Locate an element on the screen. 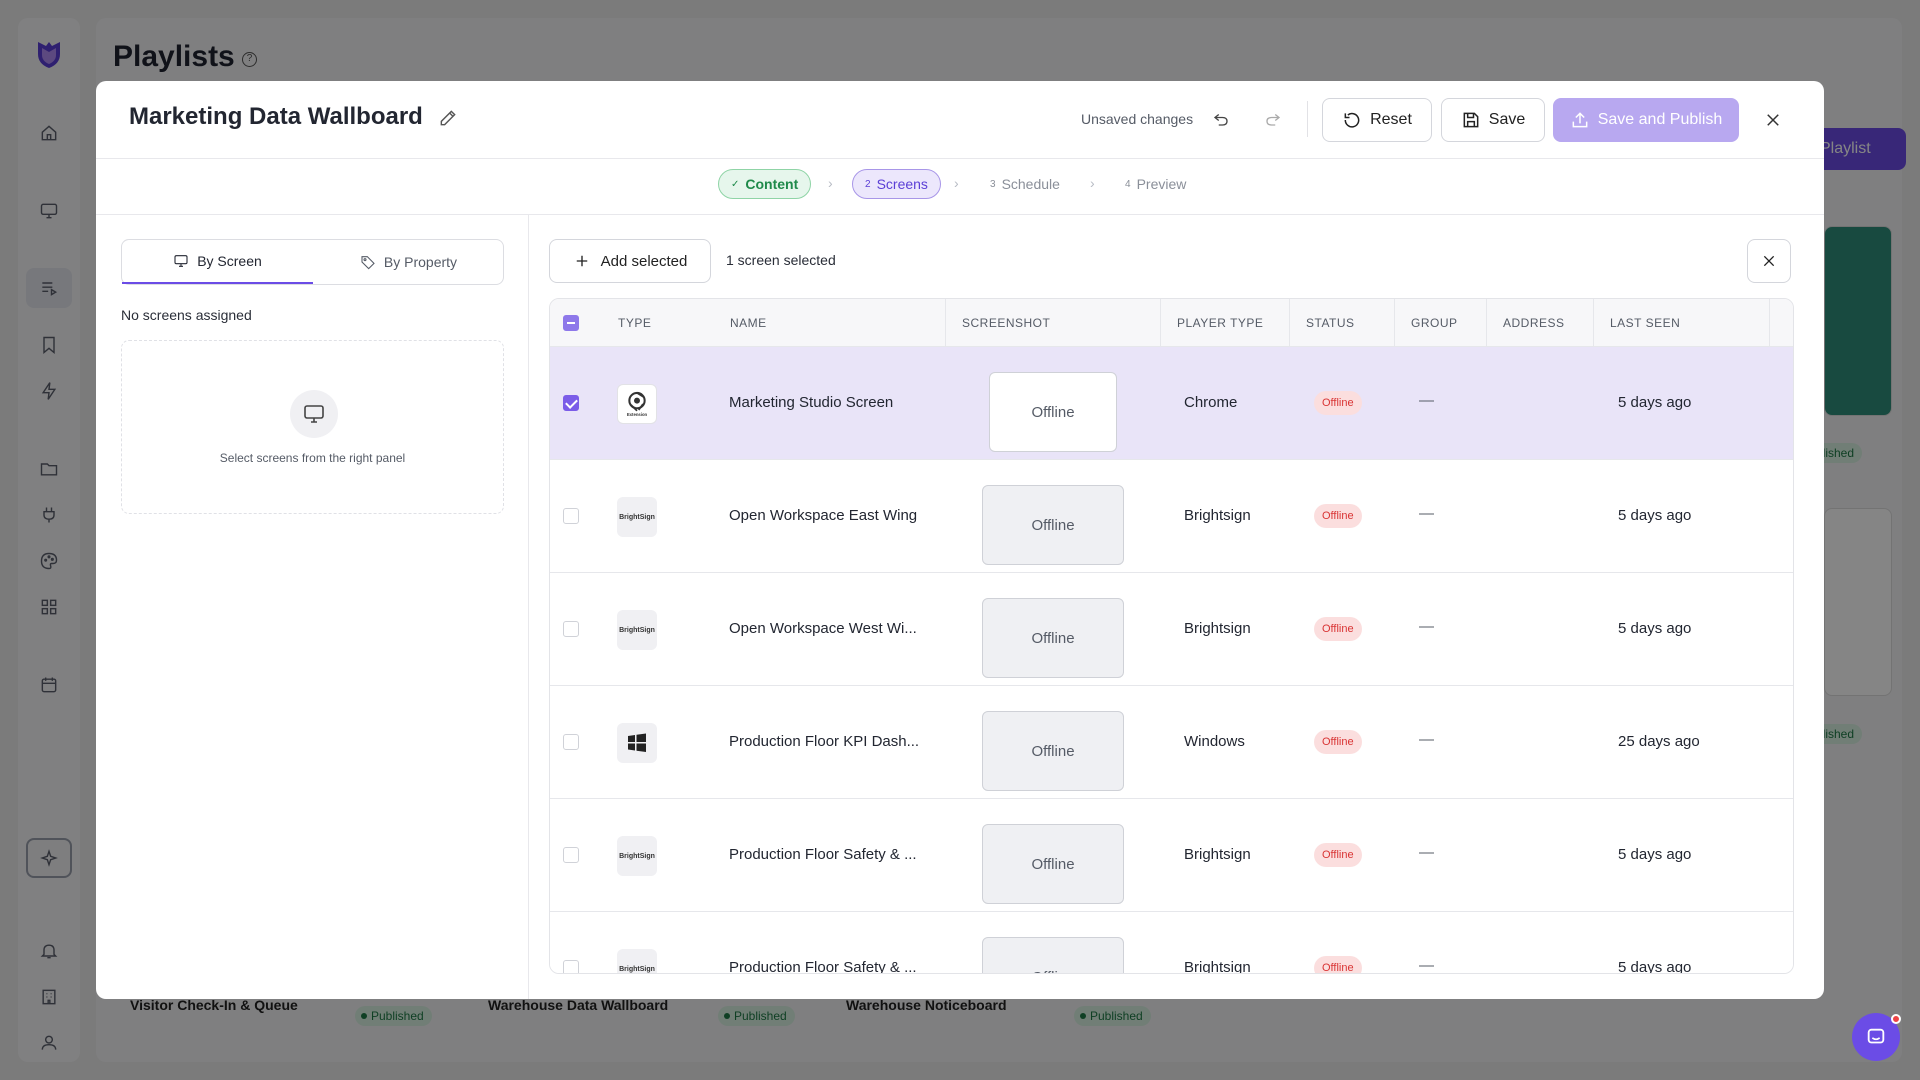 This screenshot has width=1920, height=1080. step-schedule: 3 Schedule is located at coordinates (1025, 184).